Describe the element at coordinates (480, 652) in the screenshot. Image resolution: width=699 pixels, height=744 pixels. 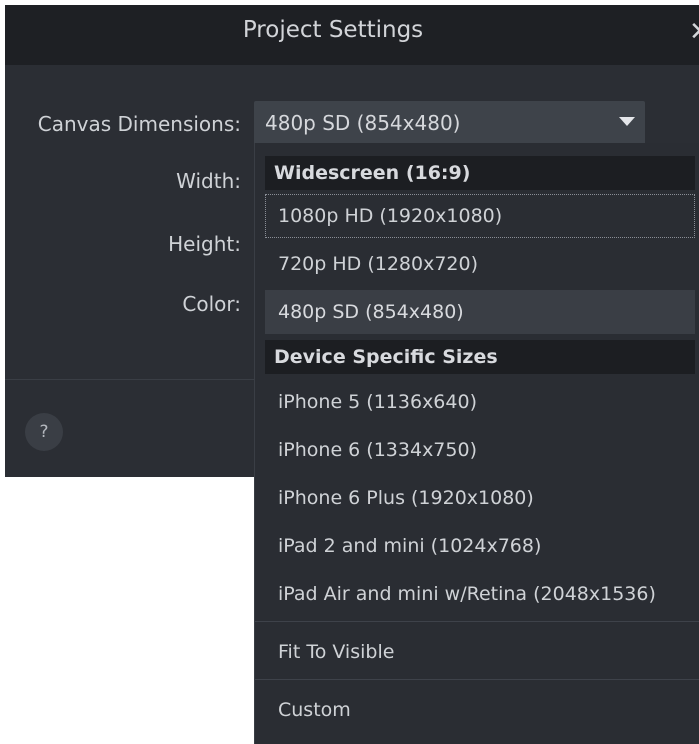
I see `option-fit-to-visible: Fit To Visible` at that location.